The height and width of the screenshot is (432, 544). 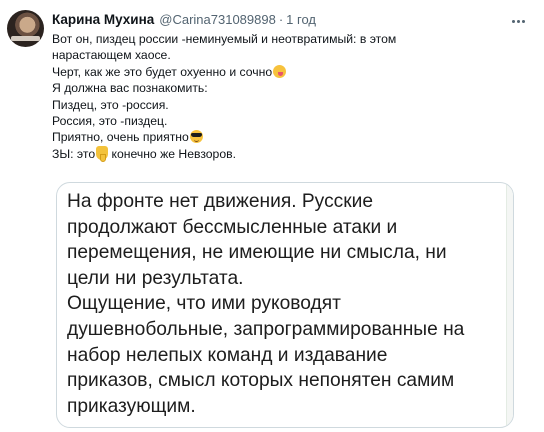 What do you see at coordinates (144, 153) in the screenshot?
I see `tweet-text-line: ЗЫ: это конечно же Невзоров.` at bounding box center [144, 153].